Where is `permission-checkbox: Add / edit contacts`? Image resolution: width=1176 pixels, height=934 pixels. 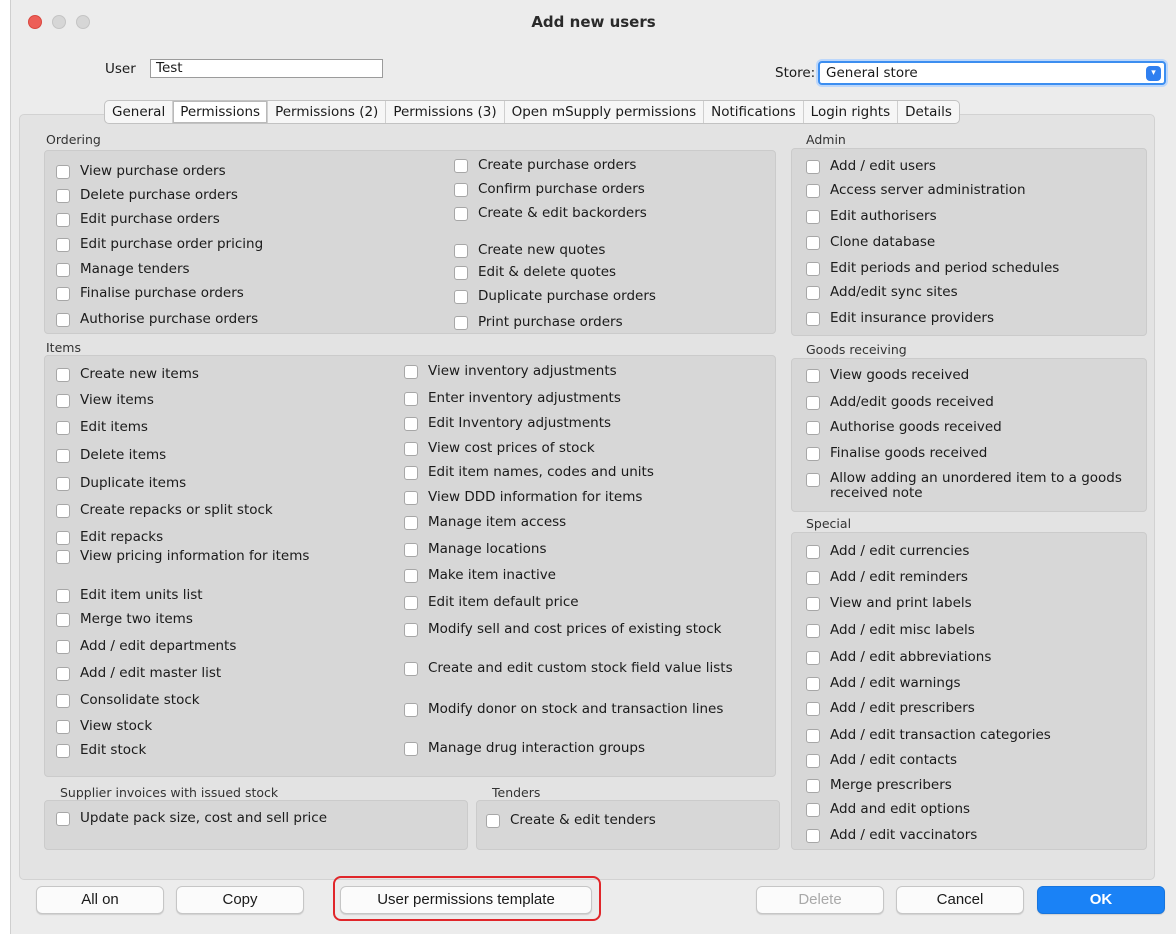
permission-checkbox: Add / edit contacts is located at coordinates (881, 760).